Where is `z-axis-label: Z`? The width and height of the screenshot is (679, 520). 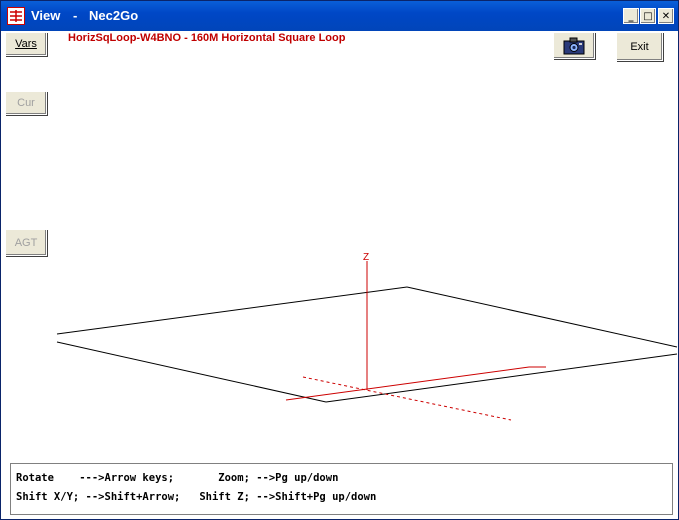
z-axis-label: Z is located at coordinates (366, 257).